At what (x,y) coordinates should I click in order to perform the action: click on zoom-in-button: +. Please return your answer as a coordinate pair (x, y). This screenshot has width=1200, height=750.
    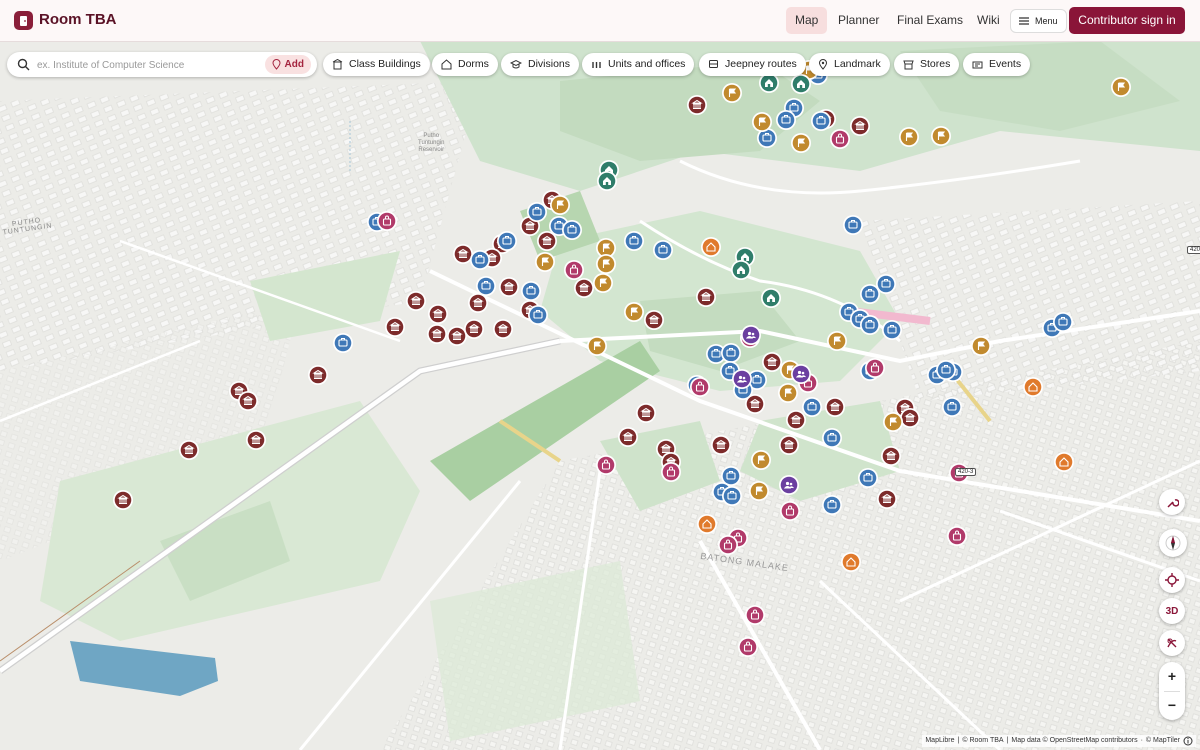
    Looking at the image, I should click on (1172, 676).